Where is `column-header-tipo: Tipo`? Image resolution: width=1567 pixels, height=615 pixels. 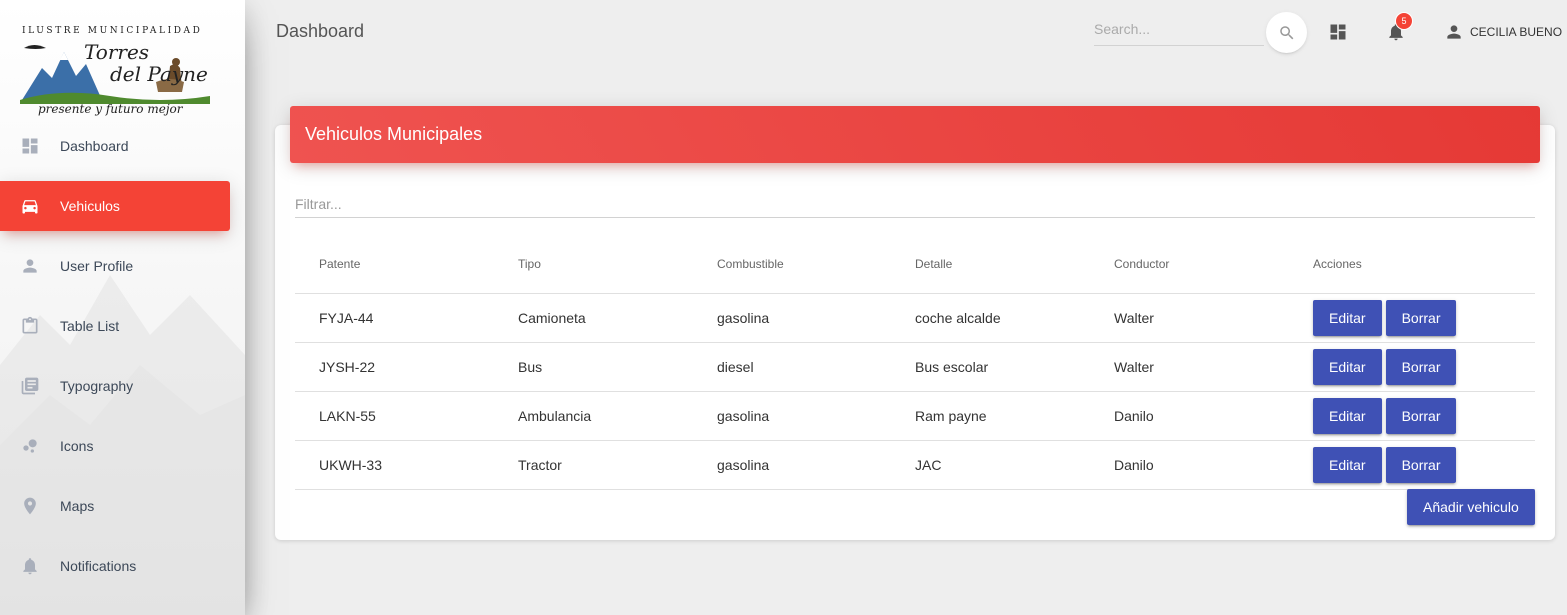
column-header-tipo: Tipo is located at coordinates (593, 265).